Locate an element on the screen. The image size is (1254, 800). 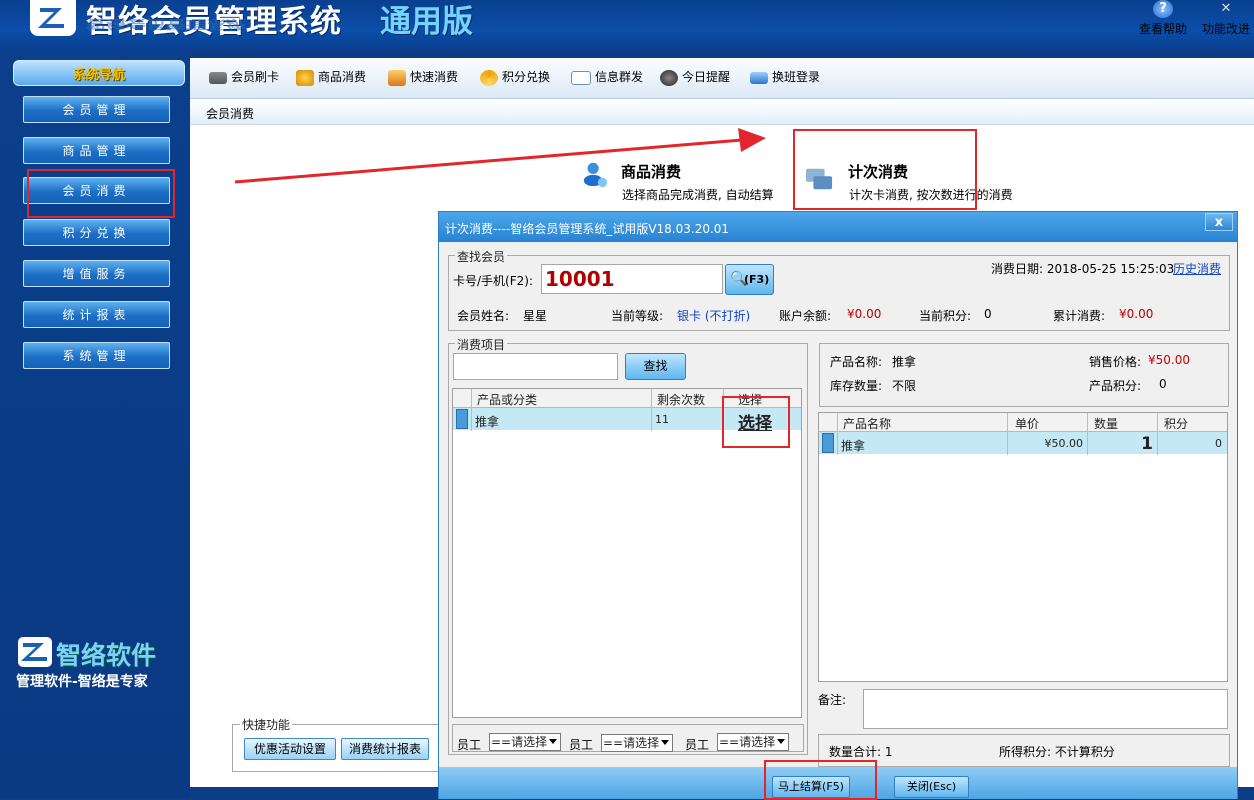
item-remaining: 11 is located at coordinates (662, 419).